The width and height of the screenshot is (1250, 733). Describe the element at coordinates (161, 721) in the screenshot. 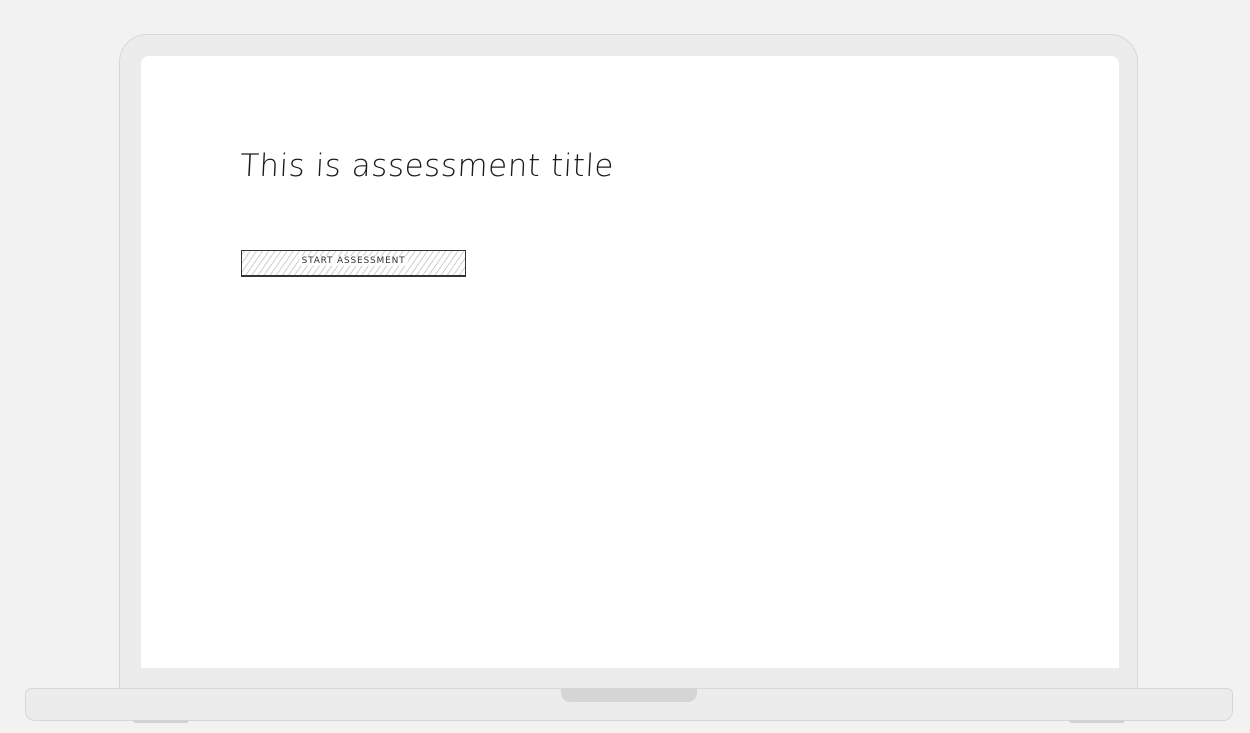

I see `laptop-foot-left` at that location.